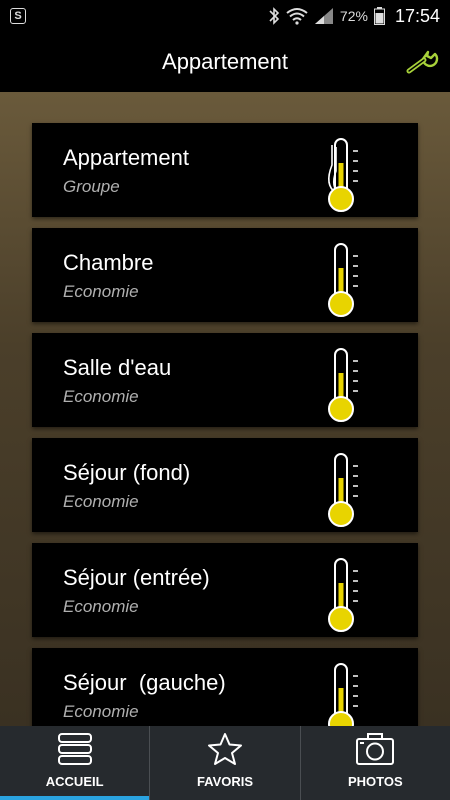  Describe the element at coordinates (136, 577) in the screenshot. I see `room-name: Séjour (entrée)` at that location.